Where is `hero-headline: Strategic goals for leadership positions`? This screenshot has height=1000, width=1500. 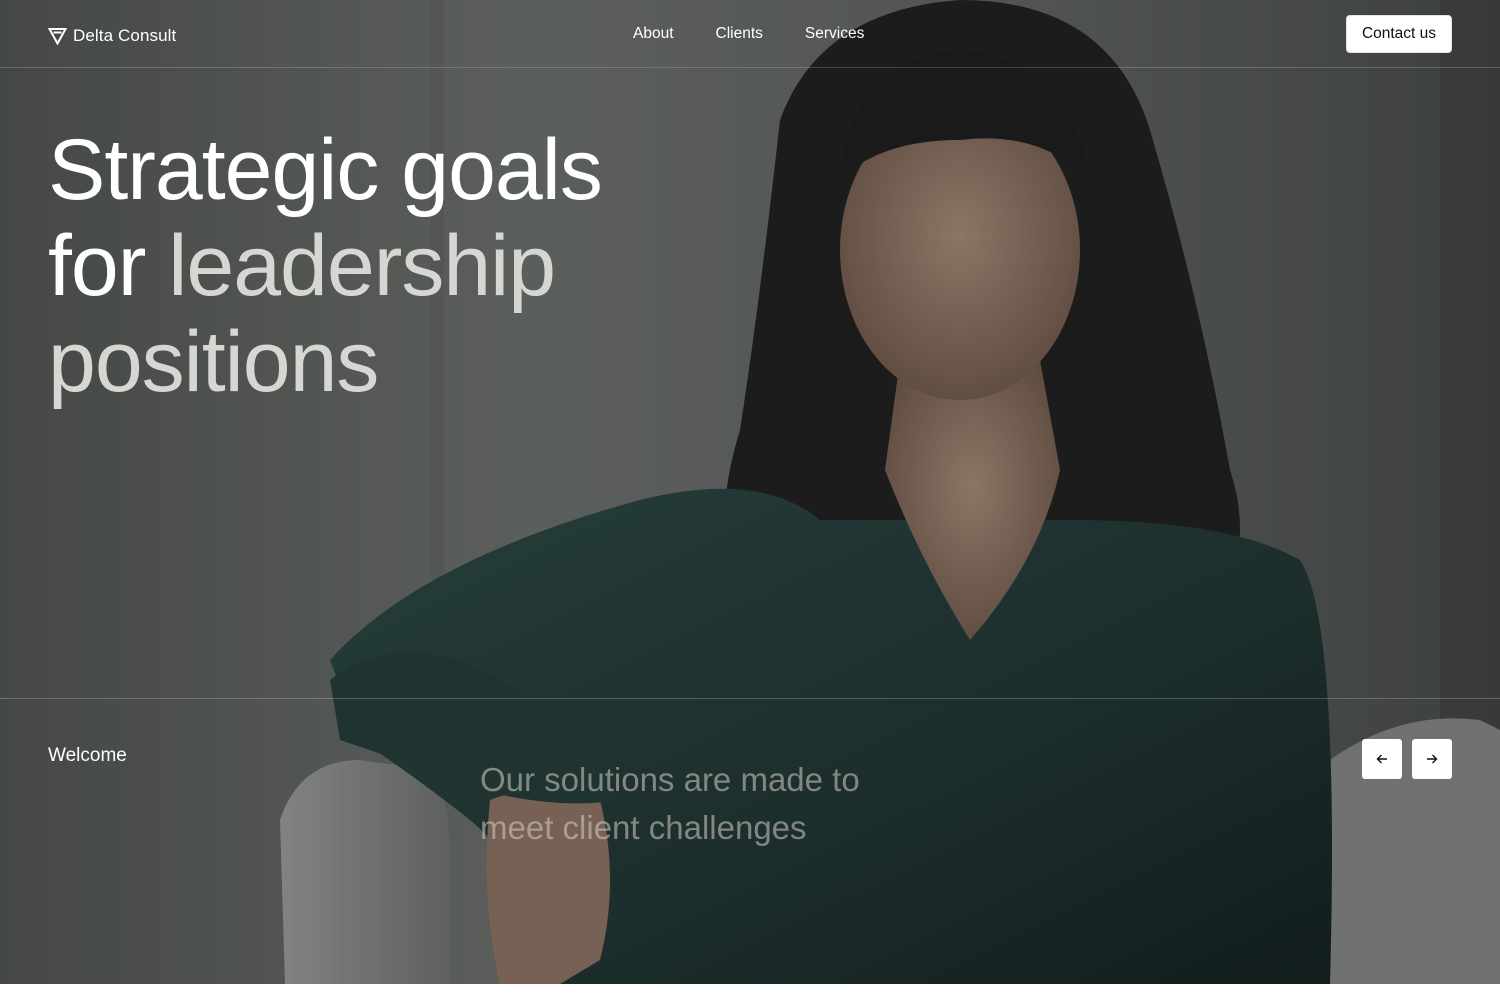
hero-headline: Strategic goals for leadership positions is located at coordinates (408, 266).